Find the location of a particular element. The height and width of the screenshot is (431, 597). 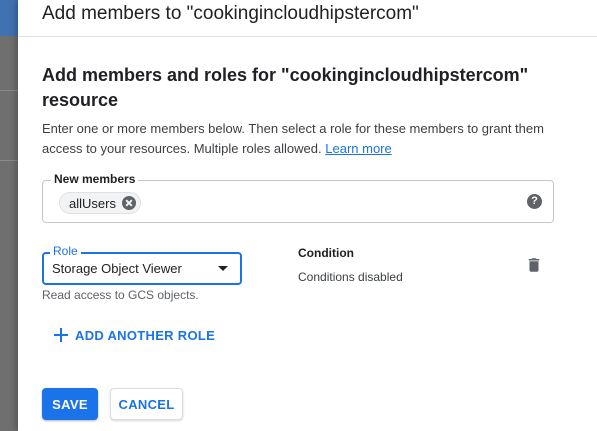

condition-value: Conditions disabled is located at coordinates (350, 277).